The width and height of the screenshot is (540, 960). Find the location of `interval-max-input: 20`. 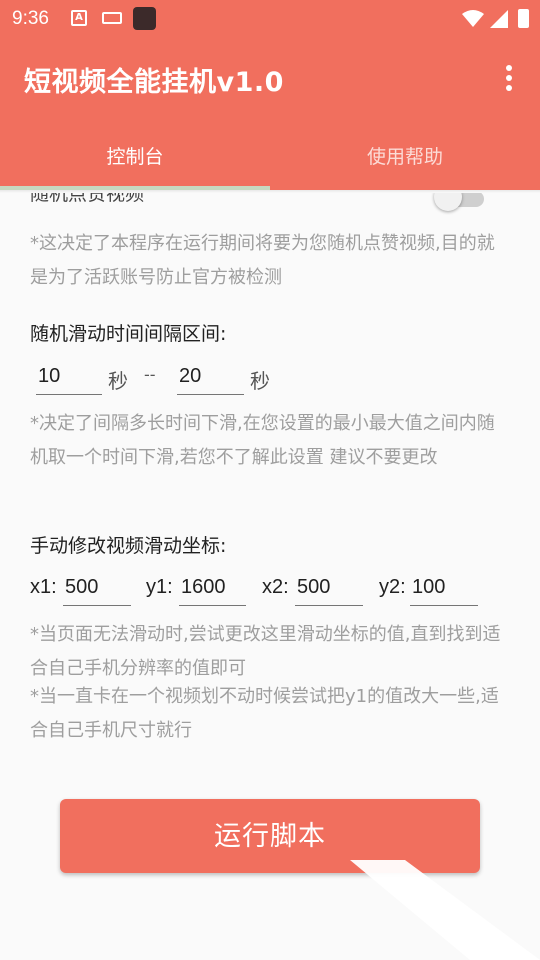

interval-max-input: 20 is located at coordinates (210, 377).